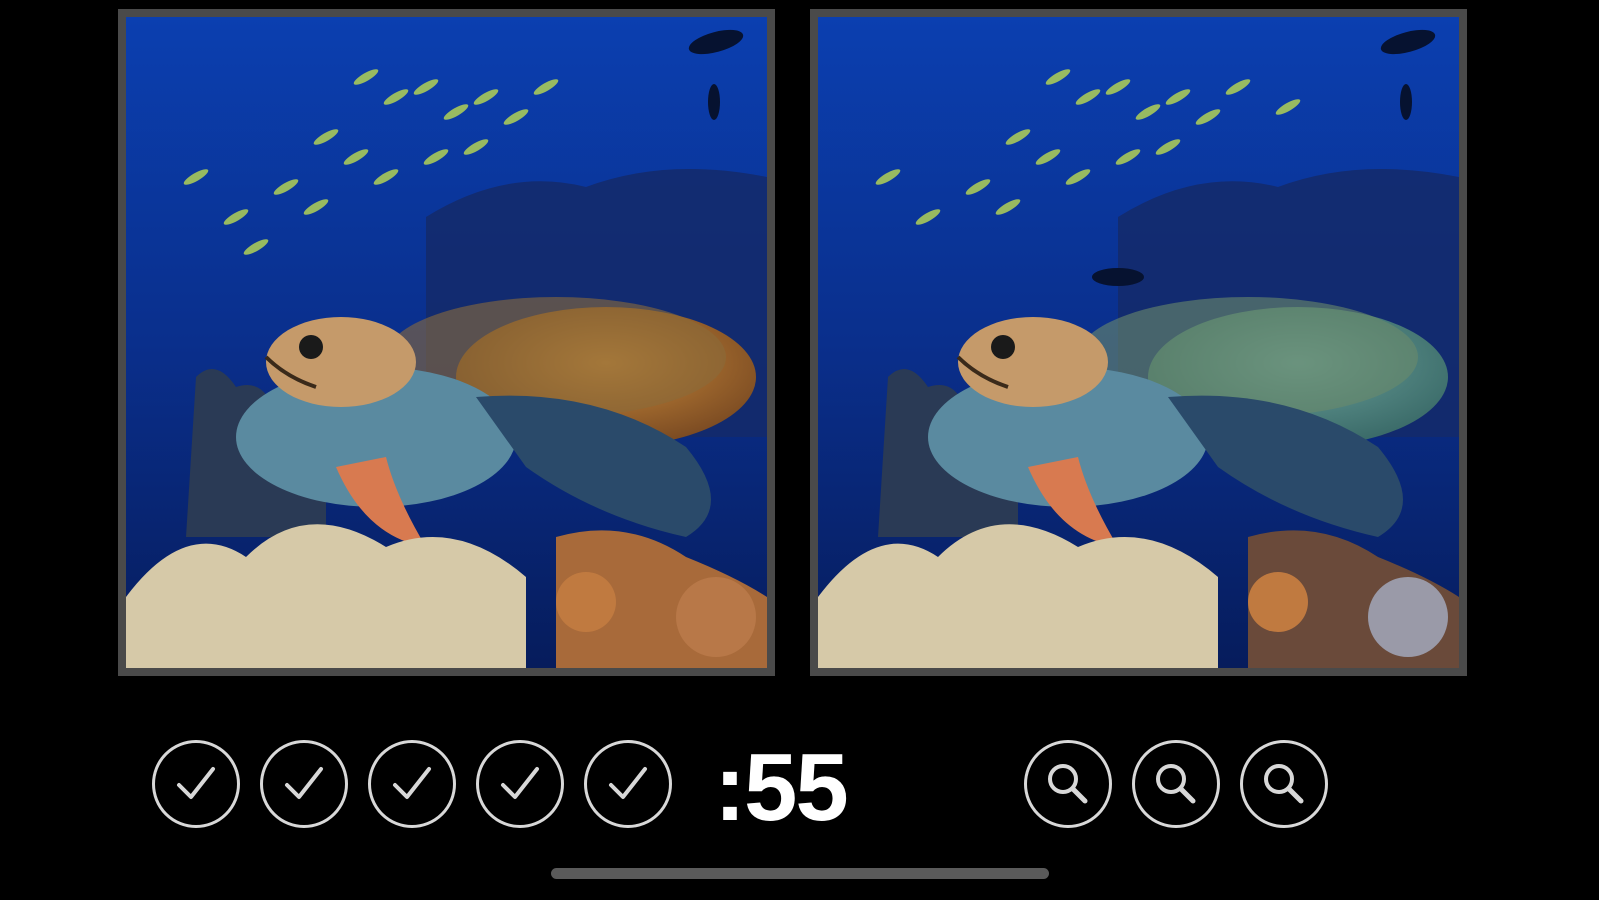  I want to click on game-hud: :55, so click(799, 788).